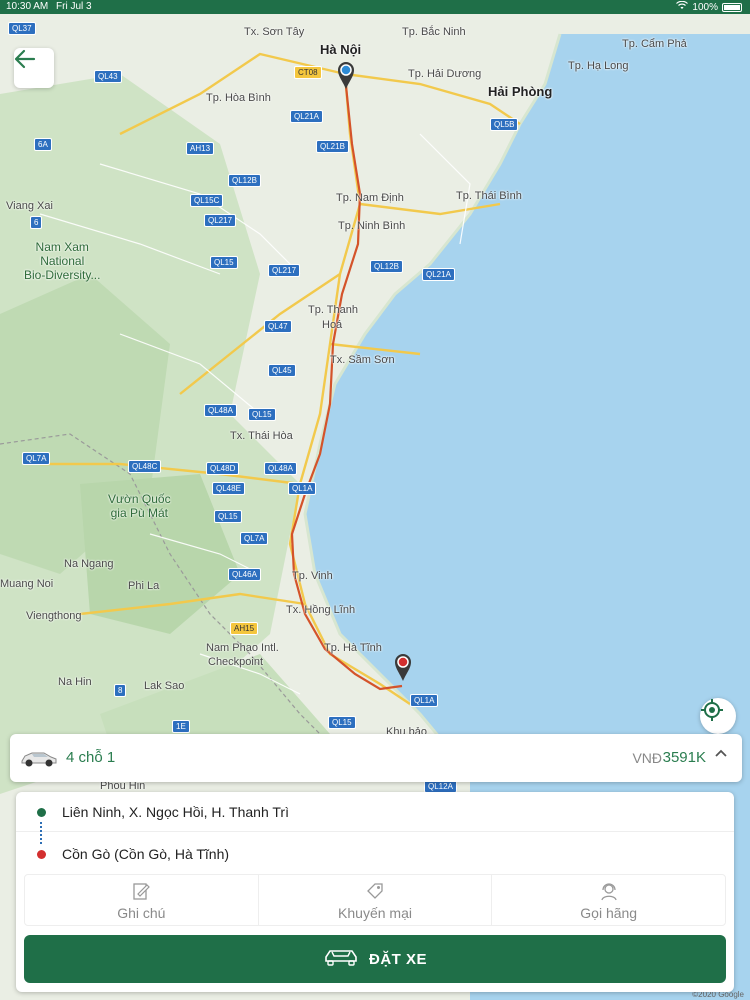  What do you see at coordinates (146, 854) in the screenshot?
I see `destination-address: Cồn Gò (Cồn Gò, Hà Tĩnh)` at bounding box center [146, 854].